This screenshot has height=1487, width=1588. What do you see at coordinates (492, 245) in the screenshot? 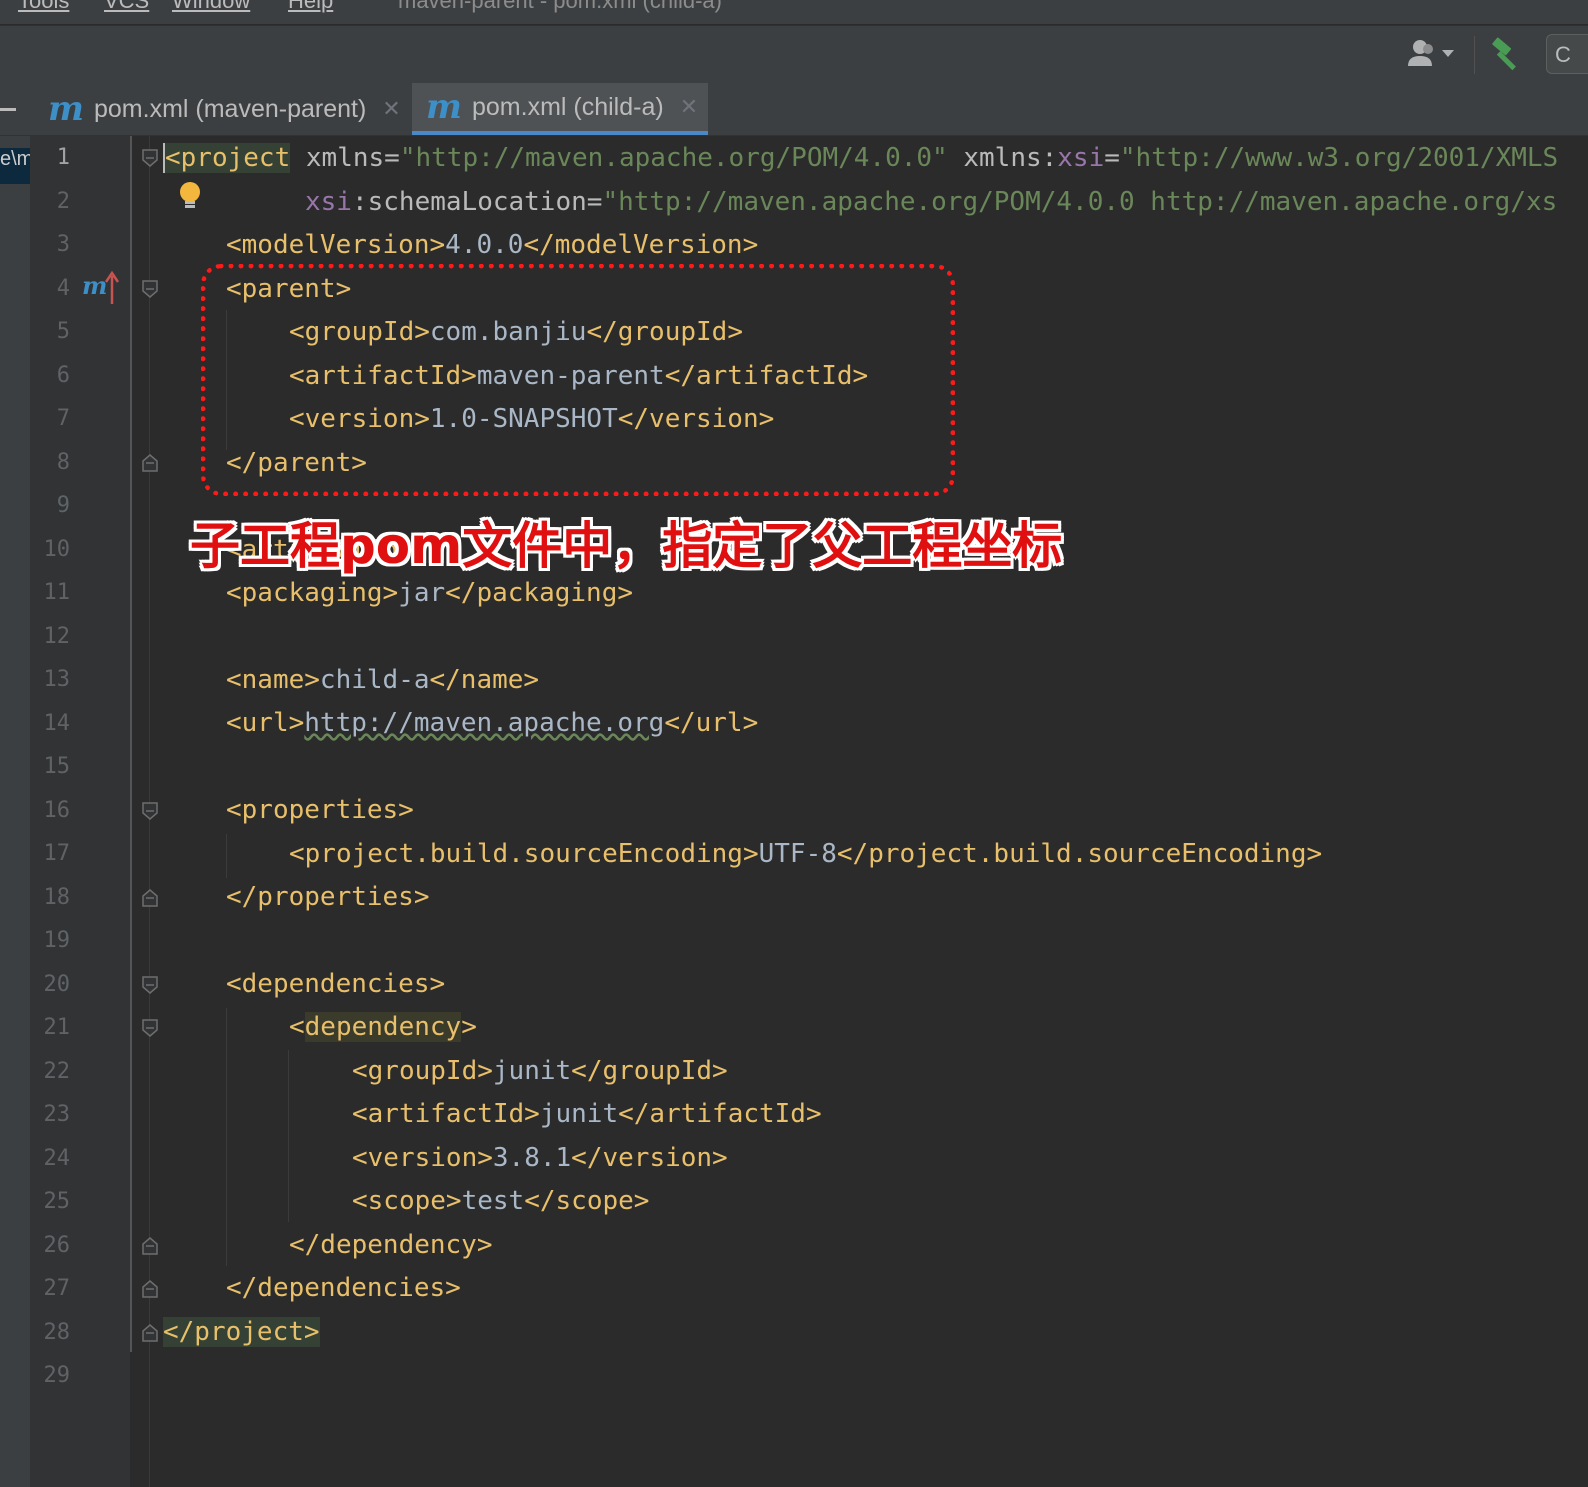
I see `code-line-3: <modelVersion>4.0.0</modelVersion>` at bounding box center [492, 245].